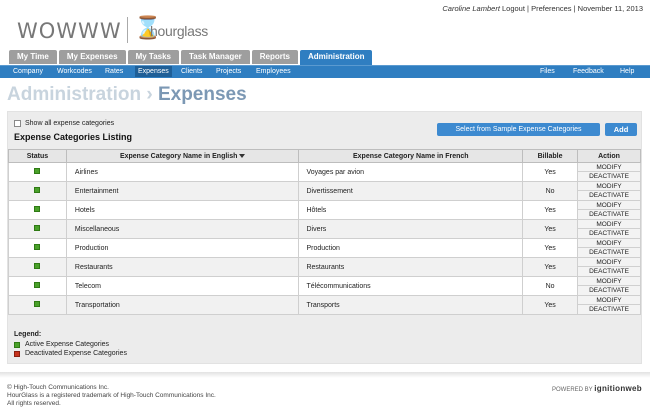 The height and width of the screenshot is (417, 650). I want to click on sample-categories-button: Select from Sample Expense Categories, so click(518, 129).